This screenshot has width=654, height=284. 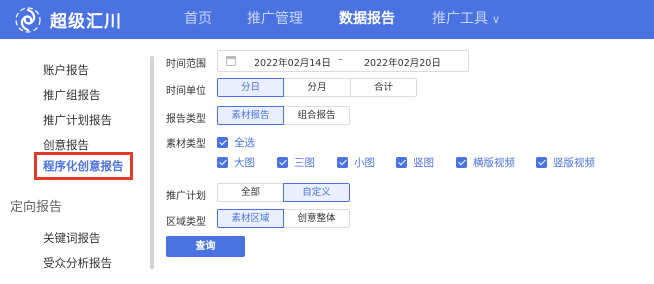 I want to click on brand-name: 超级汇川, so click(x=86, y=22).